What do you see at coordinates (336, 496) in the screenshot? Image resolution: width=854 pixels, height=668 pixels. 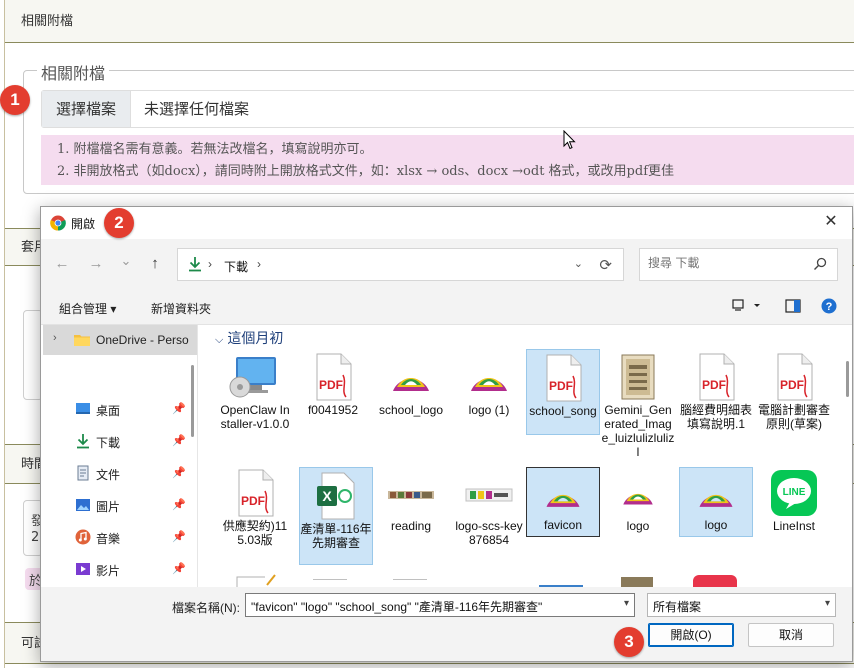 I see `excel-file-icon: X` at bounding box center [336, 496].